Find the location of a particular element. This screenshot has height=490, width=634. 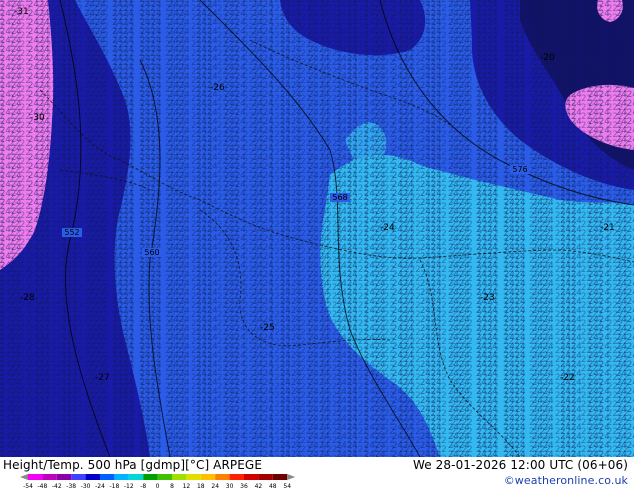

legend-tick-label: -30 is located at coordinates (86, 486).